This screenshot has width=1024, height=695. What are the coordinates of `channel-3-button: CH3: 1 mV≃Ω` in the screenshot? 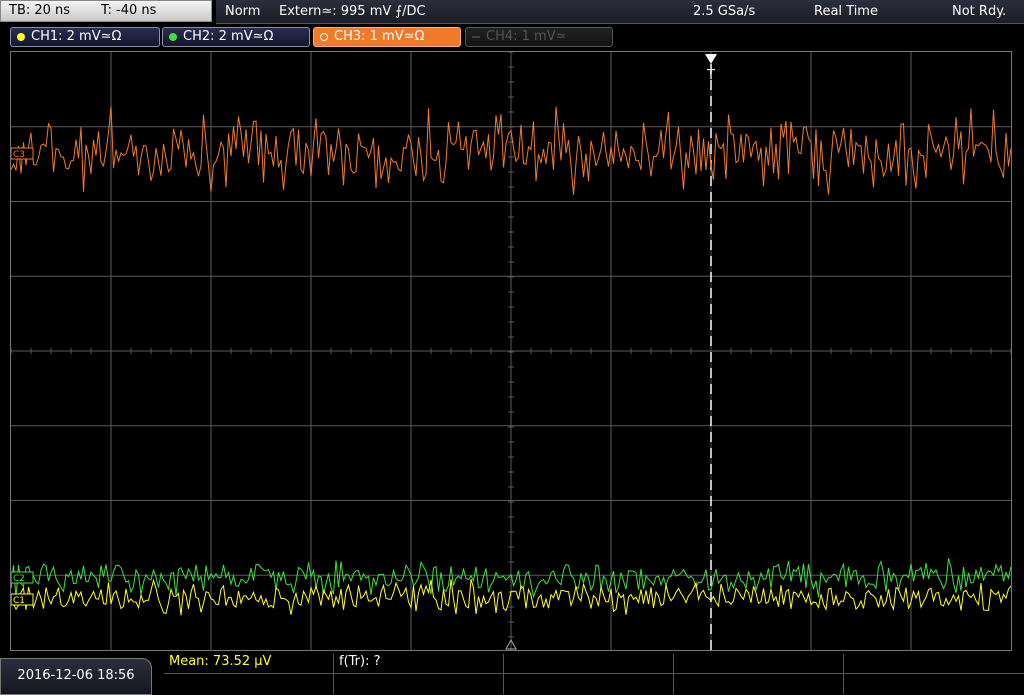 It's located at (387, 37).